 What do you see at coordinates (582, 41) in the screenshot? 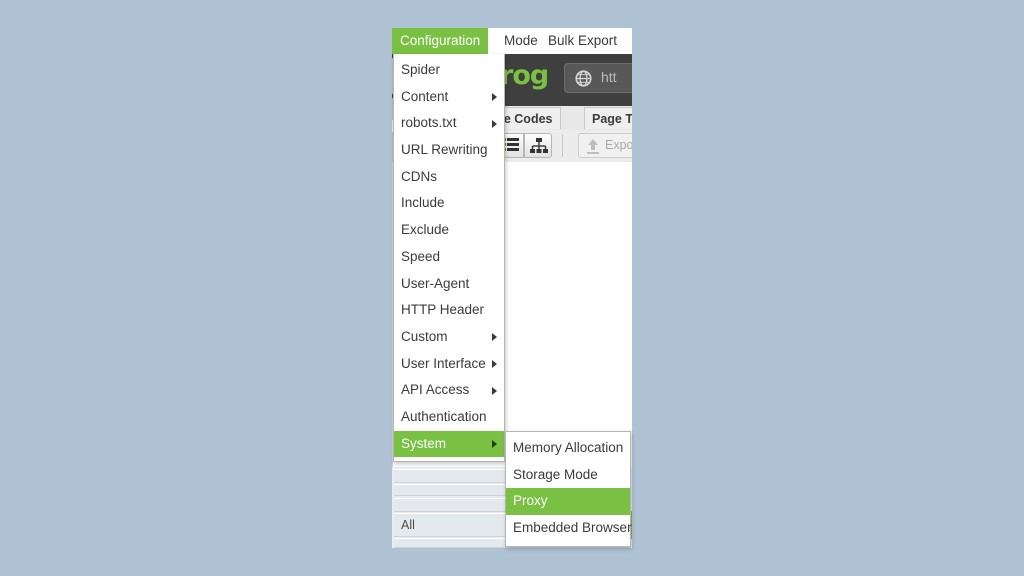
I see `menubar-item-bulk-export: Bulk Export` at bounding box center [582, 41].